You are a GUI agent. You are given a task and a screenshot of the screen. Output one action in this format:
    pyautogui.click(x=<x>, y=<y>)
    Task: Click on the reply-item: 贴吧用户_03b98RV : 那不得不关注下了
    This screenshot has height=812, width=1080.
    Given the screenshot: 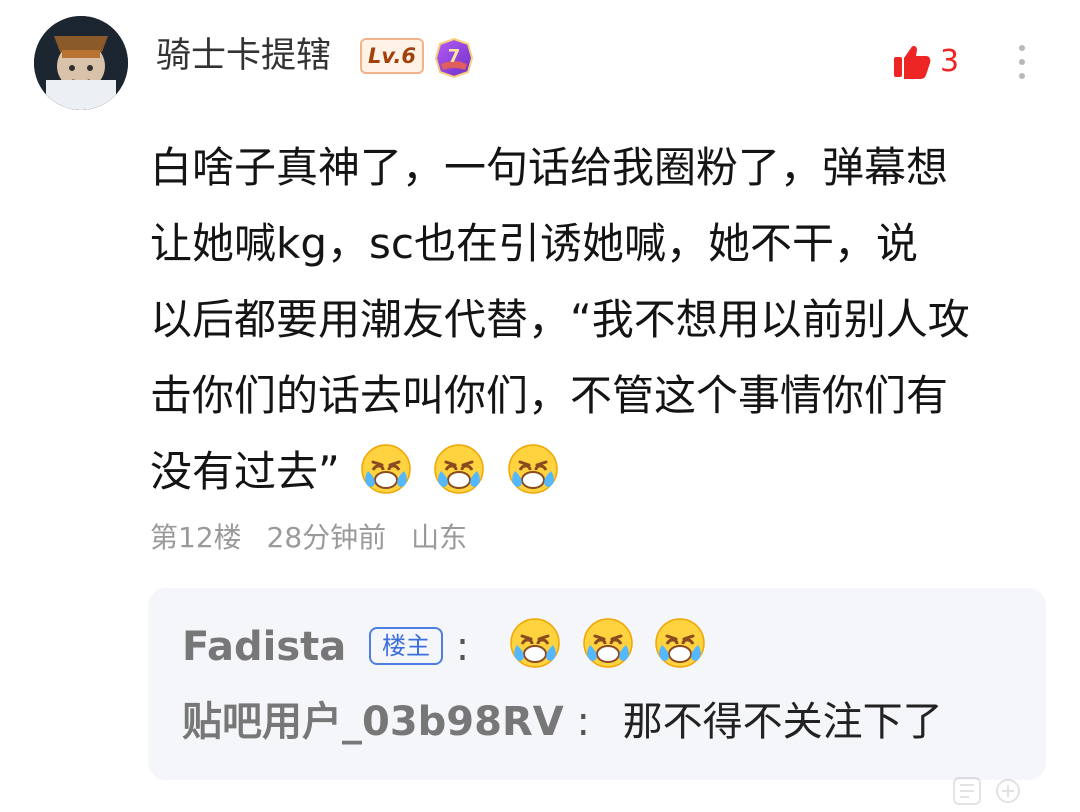 What is the action you would take?
    pyautogui.click(x=562, y=722)
    